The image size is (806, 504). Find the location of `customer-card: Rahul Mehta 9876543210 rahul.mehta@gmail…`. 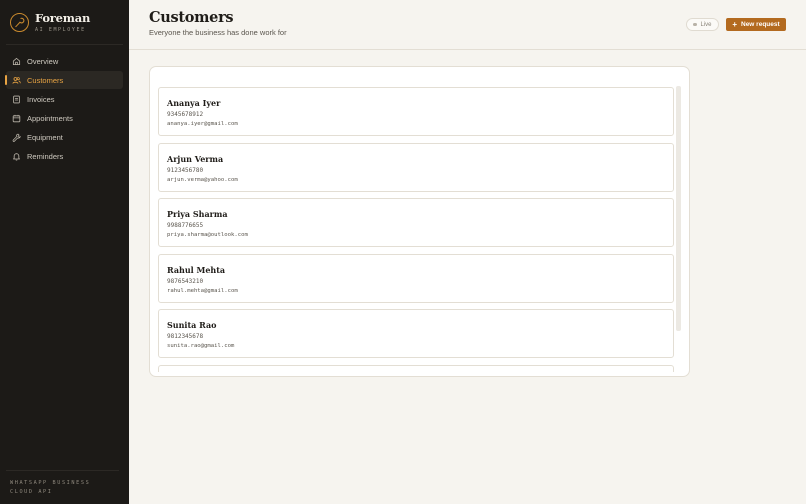

customer-card: Rahul Mehta 9876543210 rahul.mehta@gmail… is located at coordinates (416, 278).